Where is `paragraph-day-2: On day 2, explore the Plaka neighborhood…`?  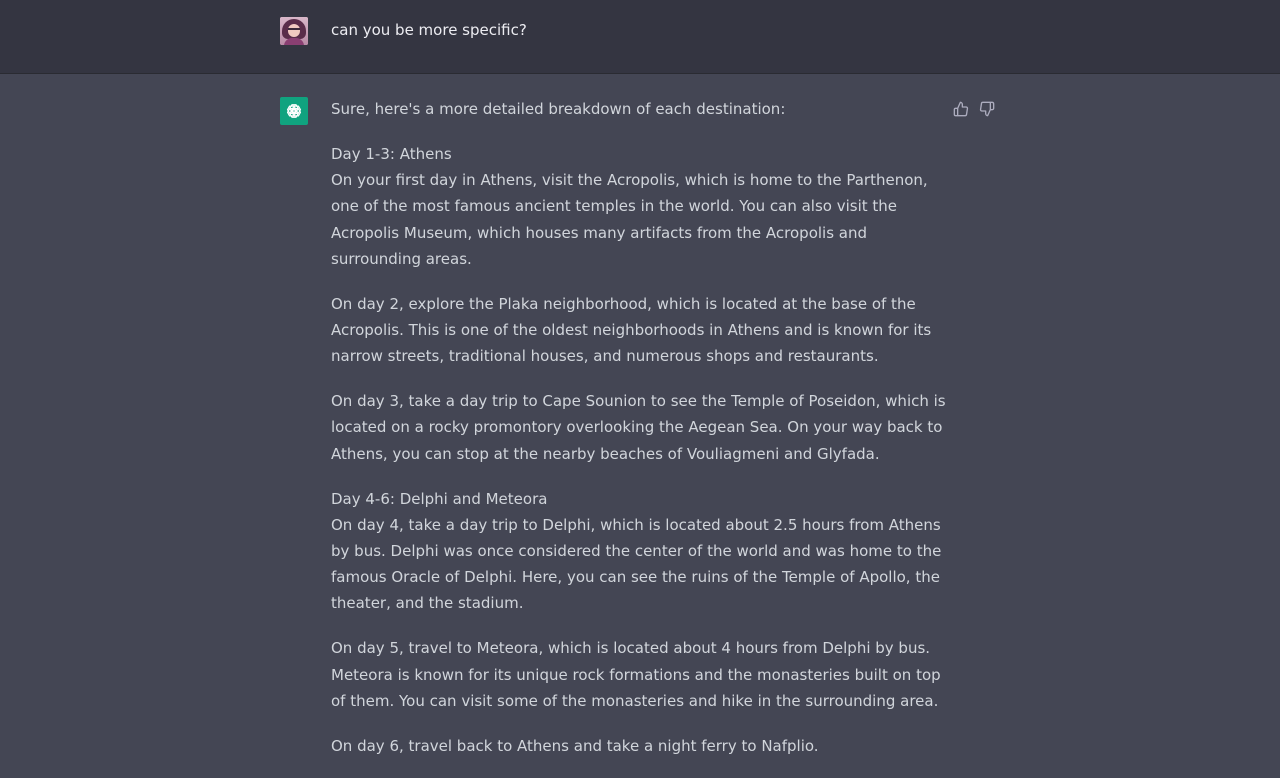 paragraph-day-2: On day 2, explore the Plaka neighborhood… is located at coordinates (631, 330).